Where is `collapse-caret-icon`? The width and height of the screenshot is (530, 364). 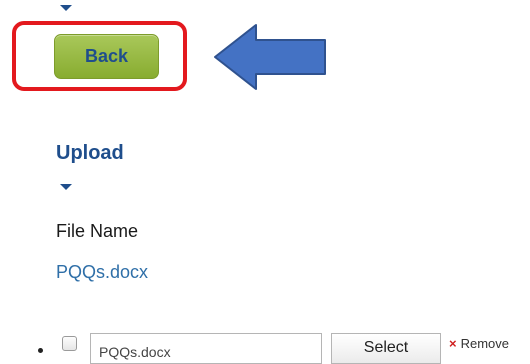 collapse-caret-icon is located at coordinates (66, 8).